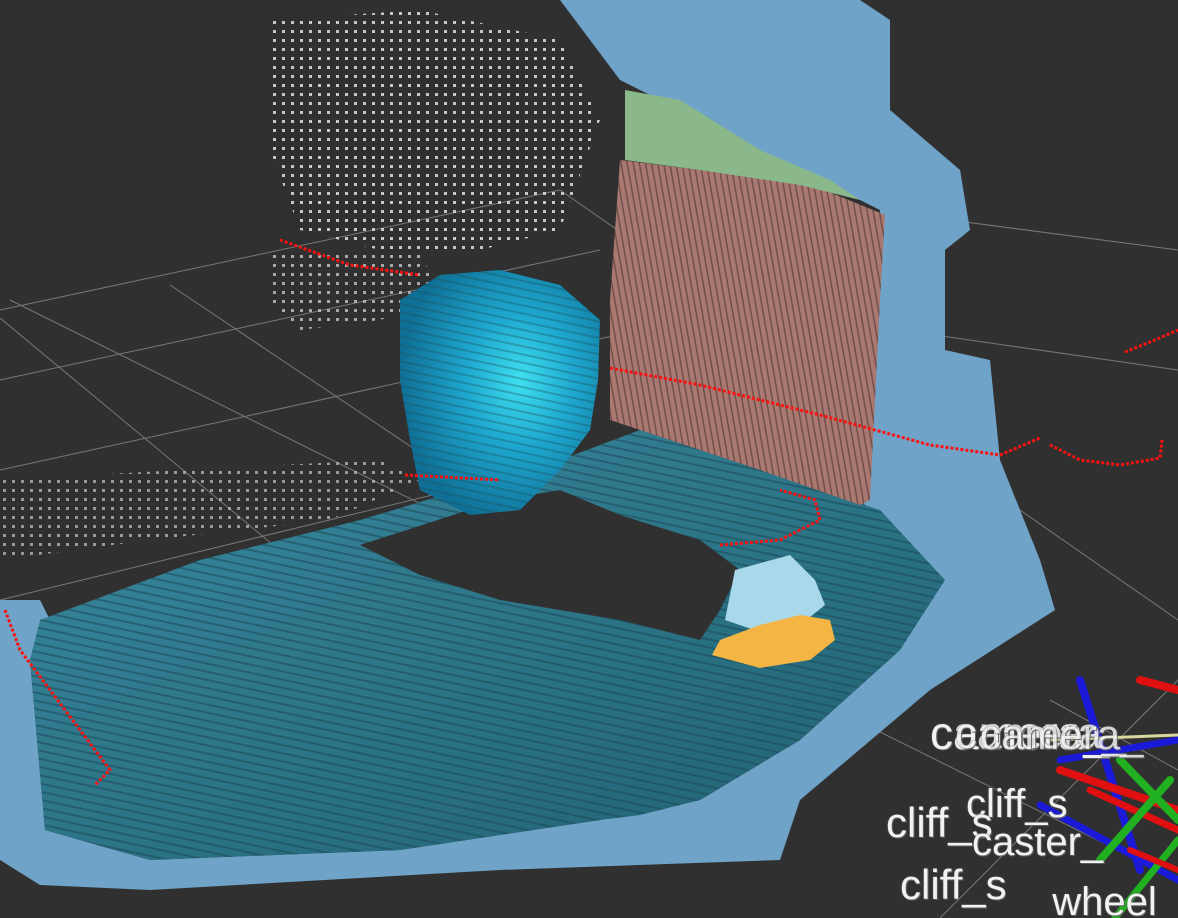 The height and width of the screenshot is (918, 1178). I want to click on tf-label-caster: caster_, so click(1038, 842).